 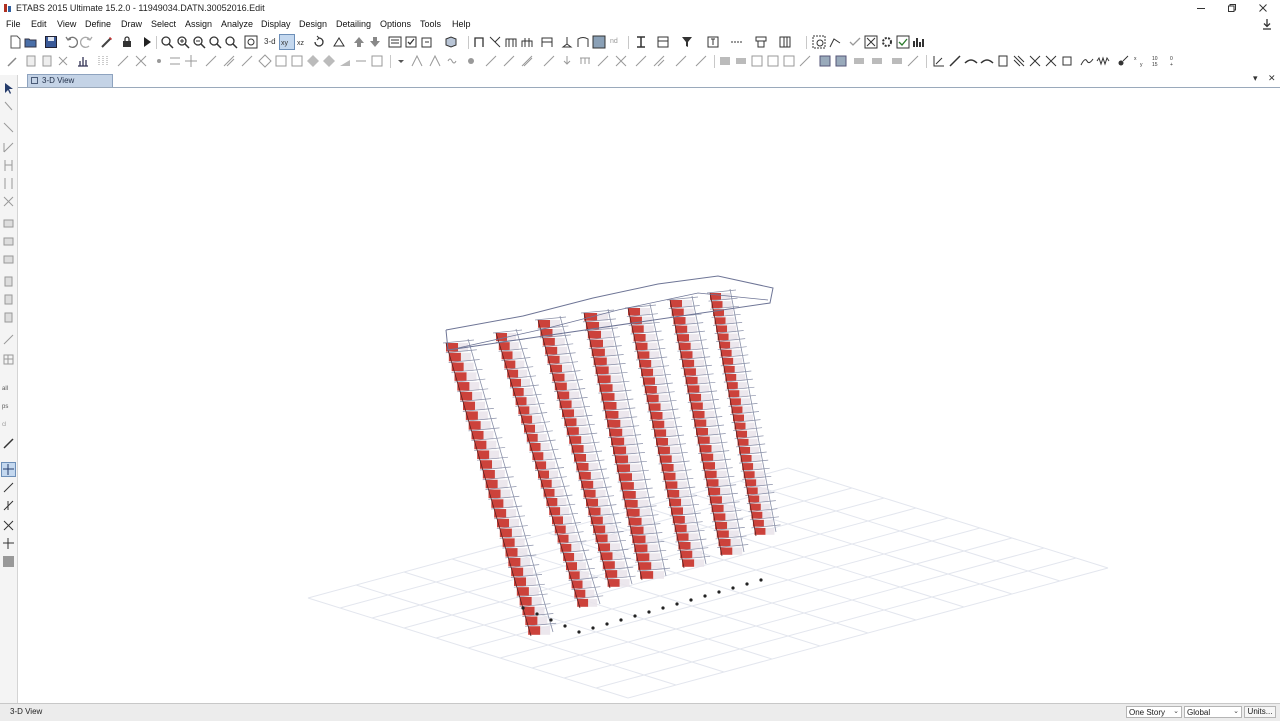 I want to click on rotate-view-button, so click(x=319, y=42).